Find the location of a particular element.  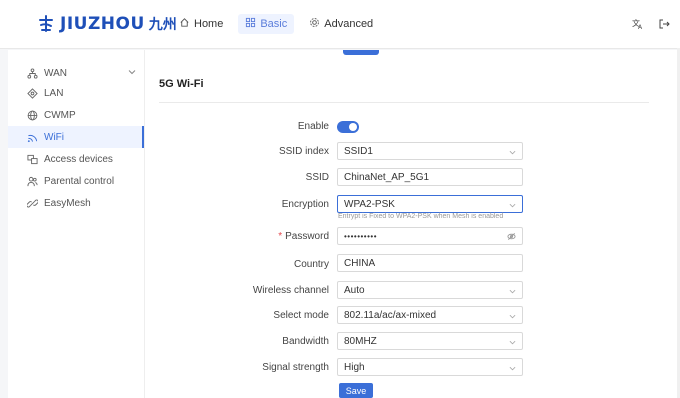

encryption-value: WPA2-PSK is located at coordinates (369, 204).